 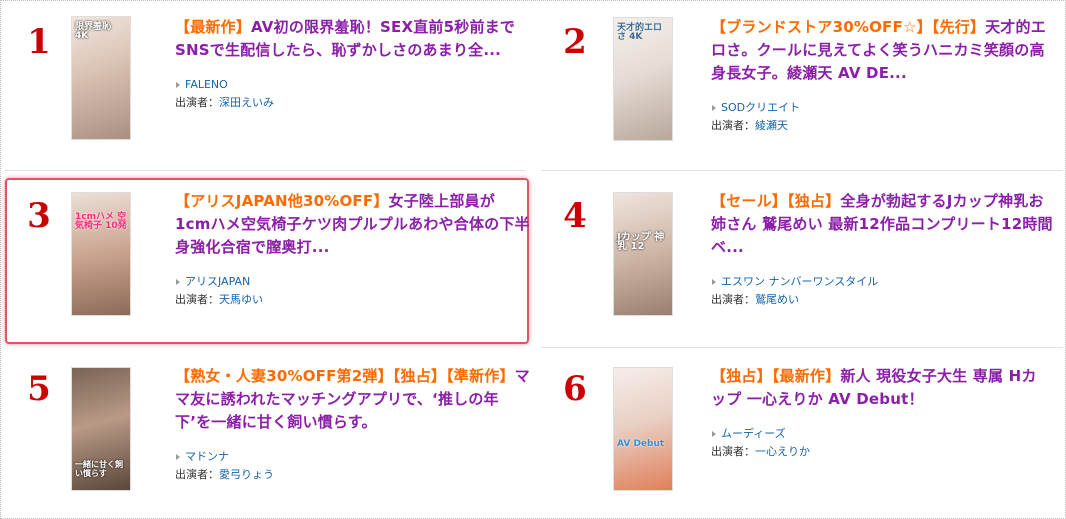 What do you see at coordinates (39, 42) in the screenshot?
I see `rank-number: 1` at bounding box center [39, 42].